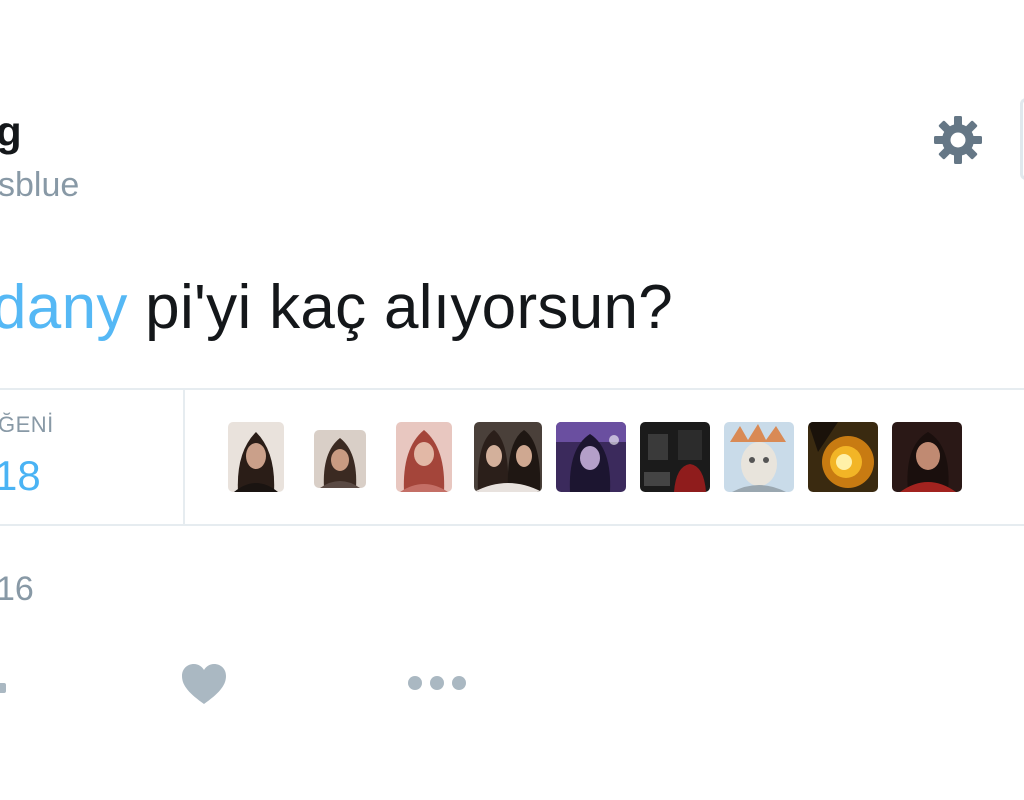 Image resolution: width=1024 pixels, height=800 pixels. What do you see at coordinates (1022, 139) in the screenshot?
I see `follow-button-edge` at bounding box center [1022, 139].